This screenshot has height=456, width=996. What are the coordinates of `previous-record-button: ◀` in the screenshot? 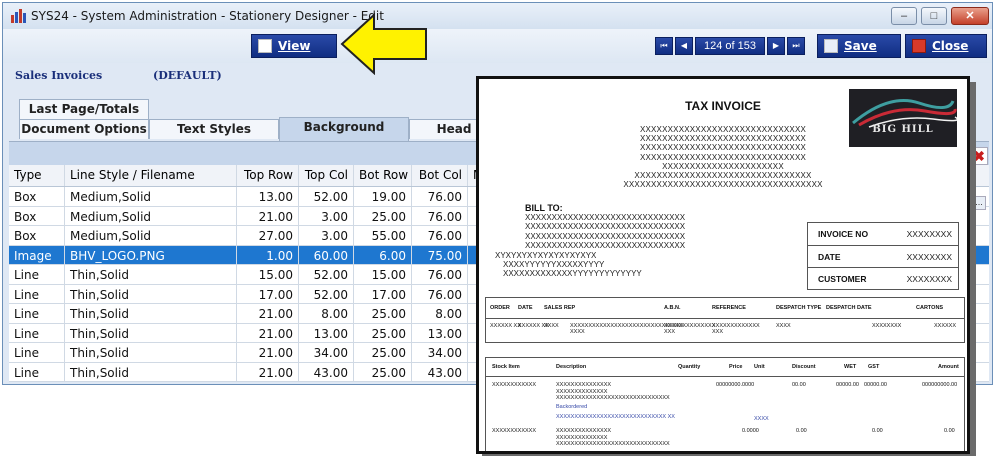 It's located at (684, 46).